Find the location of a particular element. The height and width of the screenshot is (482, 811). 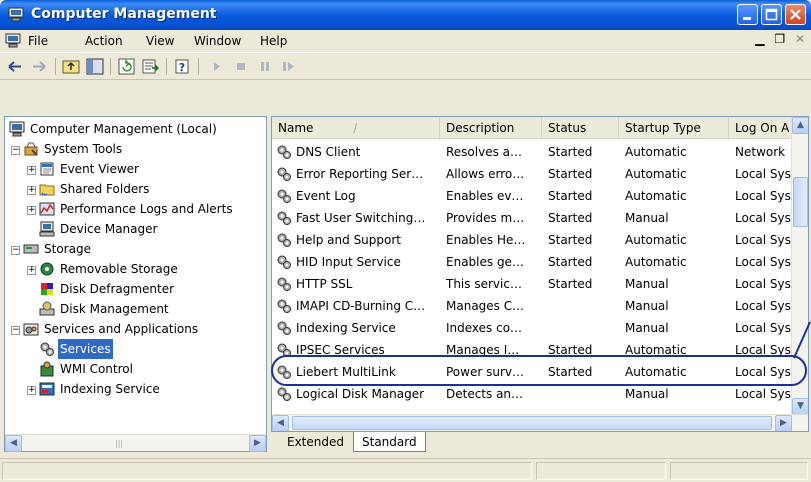

event-viewer-icon is located at coordinates (47, 169).